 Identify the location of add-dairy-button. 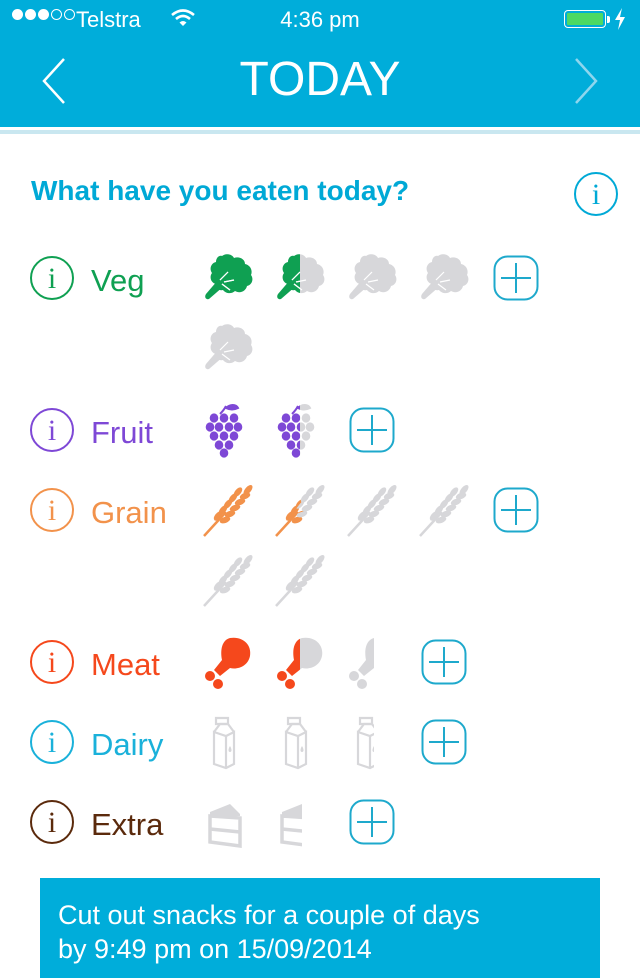
(444, 742).